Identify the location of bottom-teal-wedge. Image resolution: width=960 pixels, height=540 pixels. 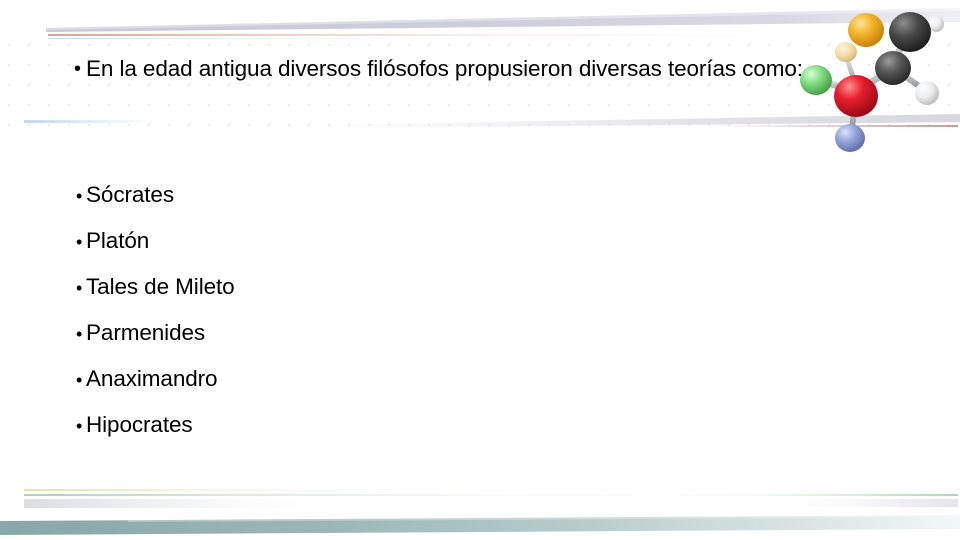
(480, 522).